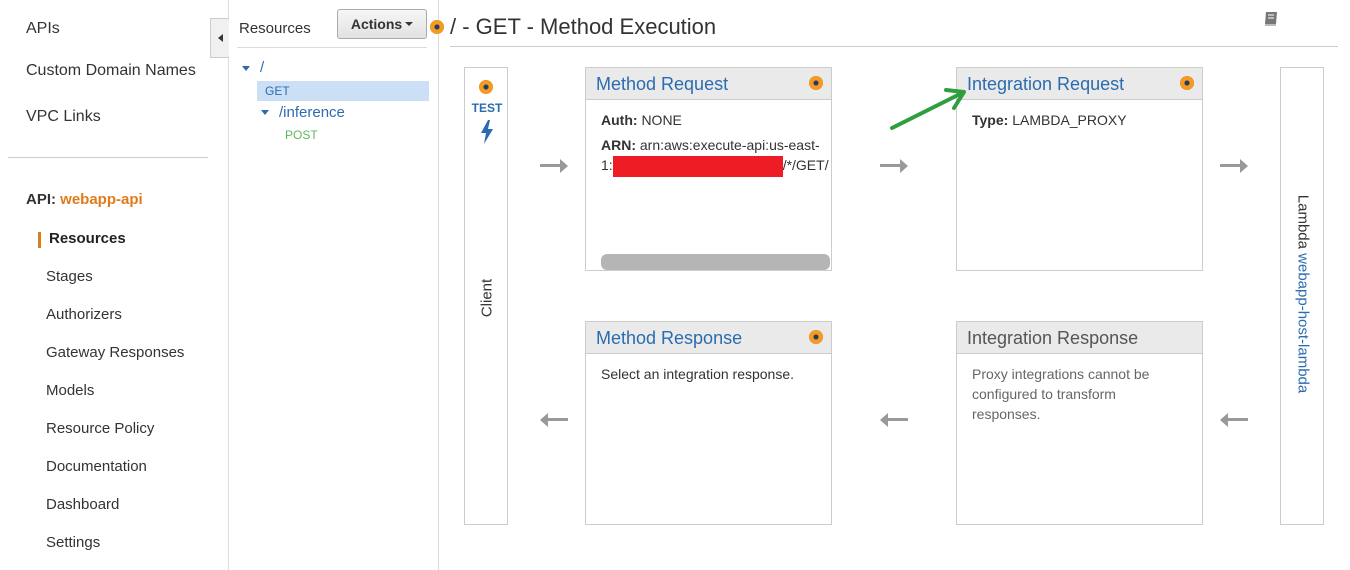 This screenshot has height=570, width=1350. What do you see at coordinates (1187, 83) in the screenshot?
I see `integration-request-status-icon` at bounding box center [1187, 83].